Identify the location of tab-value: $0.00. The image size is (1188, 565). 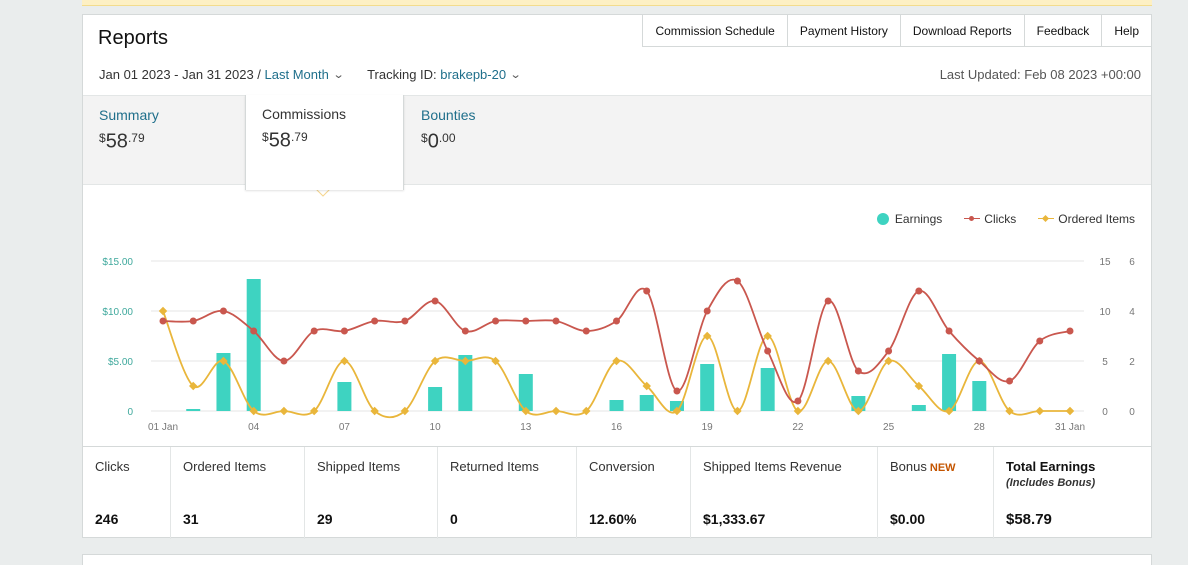
(438, 141).